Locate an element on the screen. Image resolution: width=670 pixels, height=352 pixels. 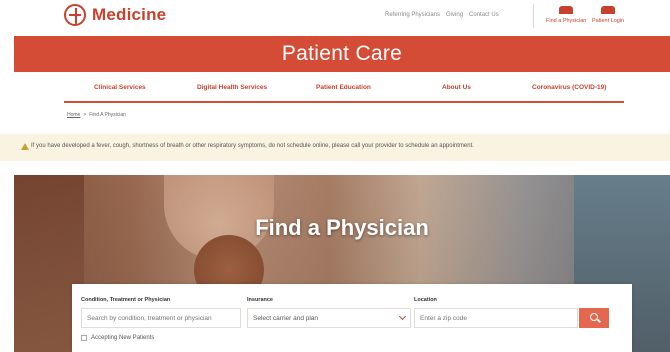
logo-text: Medicine is located at coordinates (129, 14).